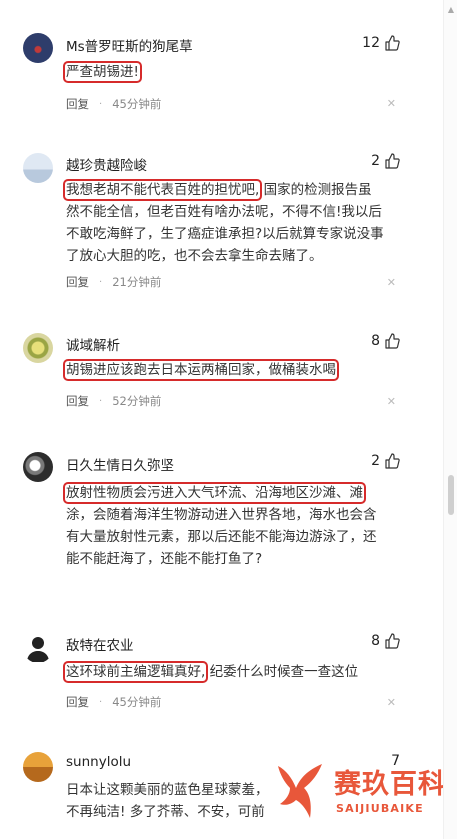 This screenshot has width=457, height=839. Describe the element at coordinates (98, 762) in the screenshot. I see `username: sunnylolu` at that location.